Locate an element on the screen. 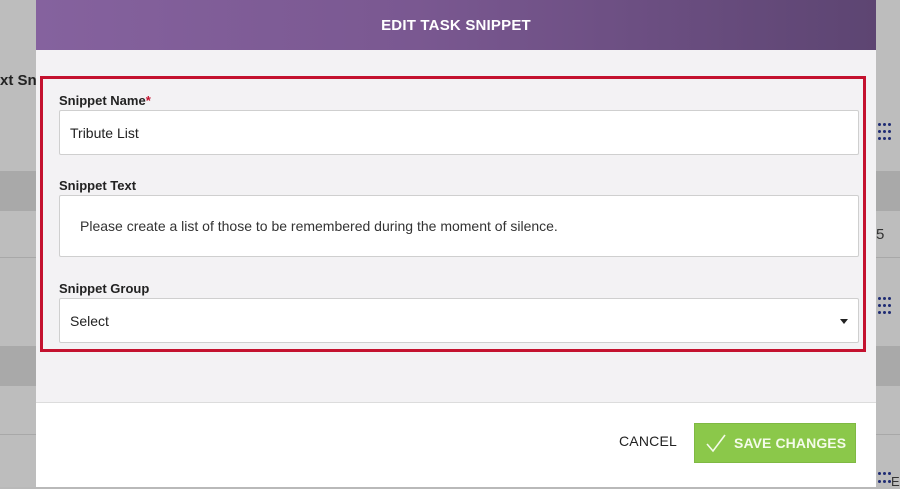 This screenshot has height=489, width=900. cancel-button: CANCEL is located at coordinates (648, 441).